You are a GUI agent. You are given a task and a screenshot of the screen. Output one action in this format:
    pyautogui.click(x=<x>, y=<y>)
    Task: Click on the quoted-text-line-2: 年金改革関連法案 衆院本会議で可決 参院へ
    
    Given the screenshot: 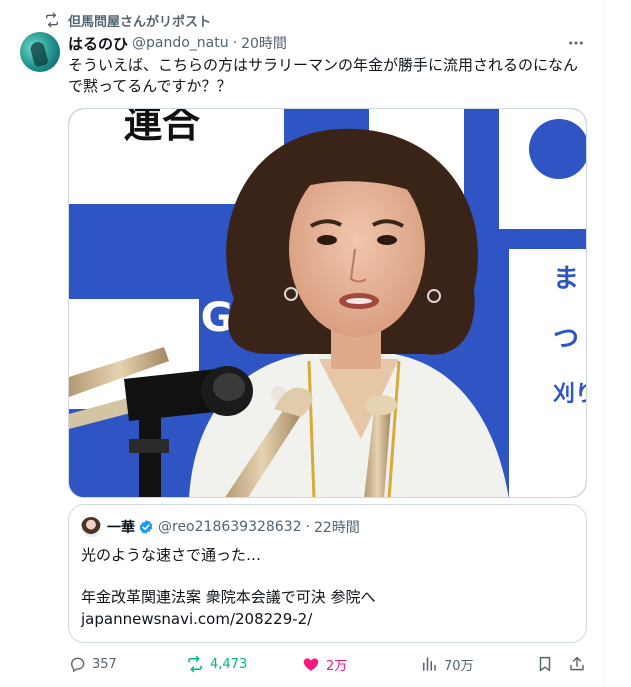 What is the action you would take?
    pyautogui.click(x=228, y=597)
    